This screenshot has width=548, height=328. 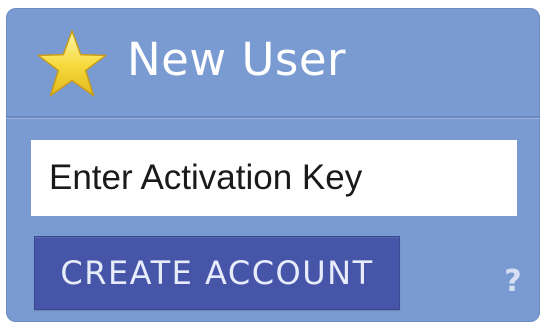 I want to click on page-title: New User, so click(x=237, y=59).